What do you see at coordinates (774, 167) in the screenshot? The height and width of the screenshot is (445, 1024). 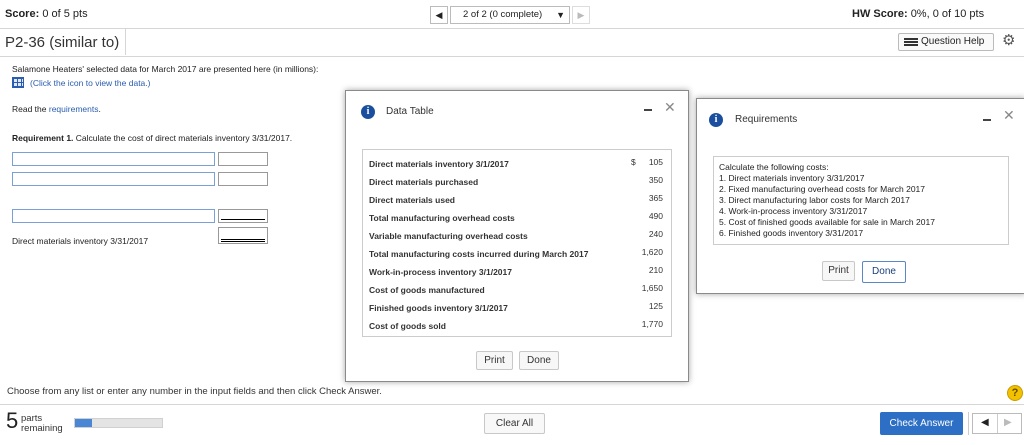 I see `list-item: Calculate the following costs:` at bounding box center [774, 167].